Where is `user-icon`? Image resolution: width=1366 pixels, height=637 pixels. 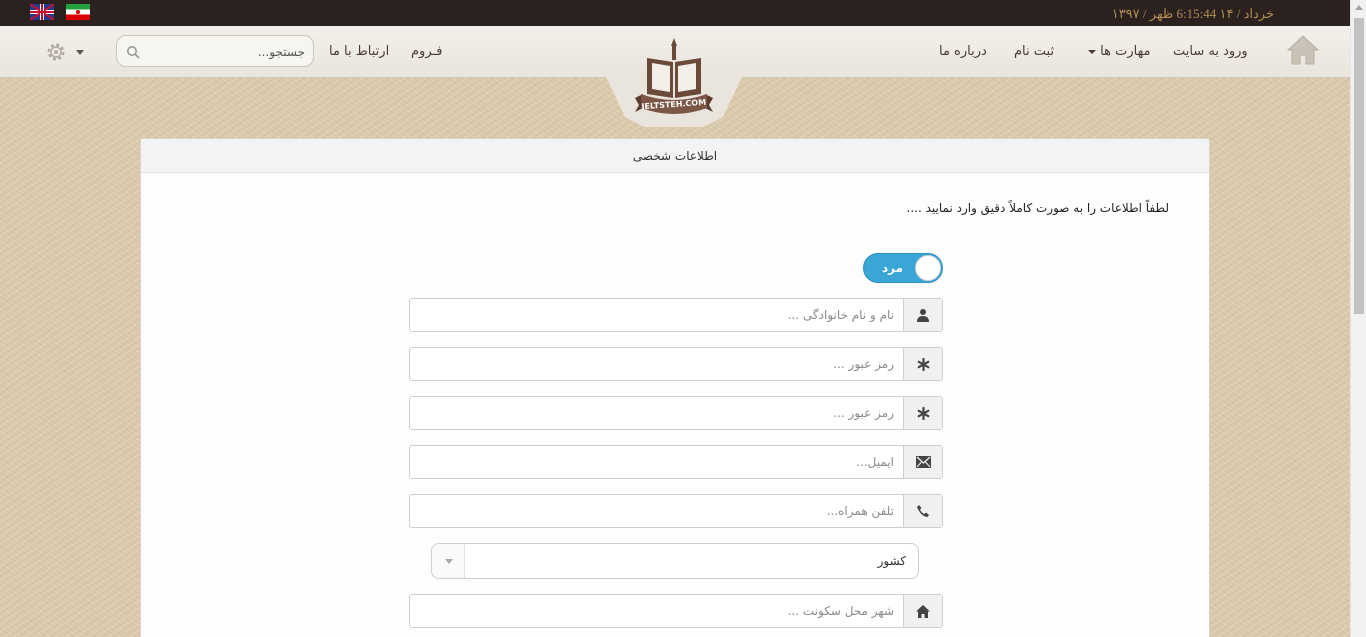
user-icon is located at coordinates (922, 315).